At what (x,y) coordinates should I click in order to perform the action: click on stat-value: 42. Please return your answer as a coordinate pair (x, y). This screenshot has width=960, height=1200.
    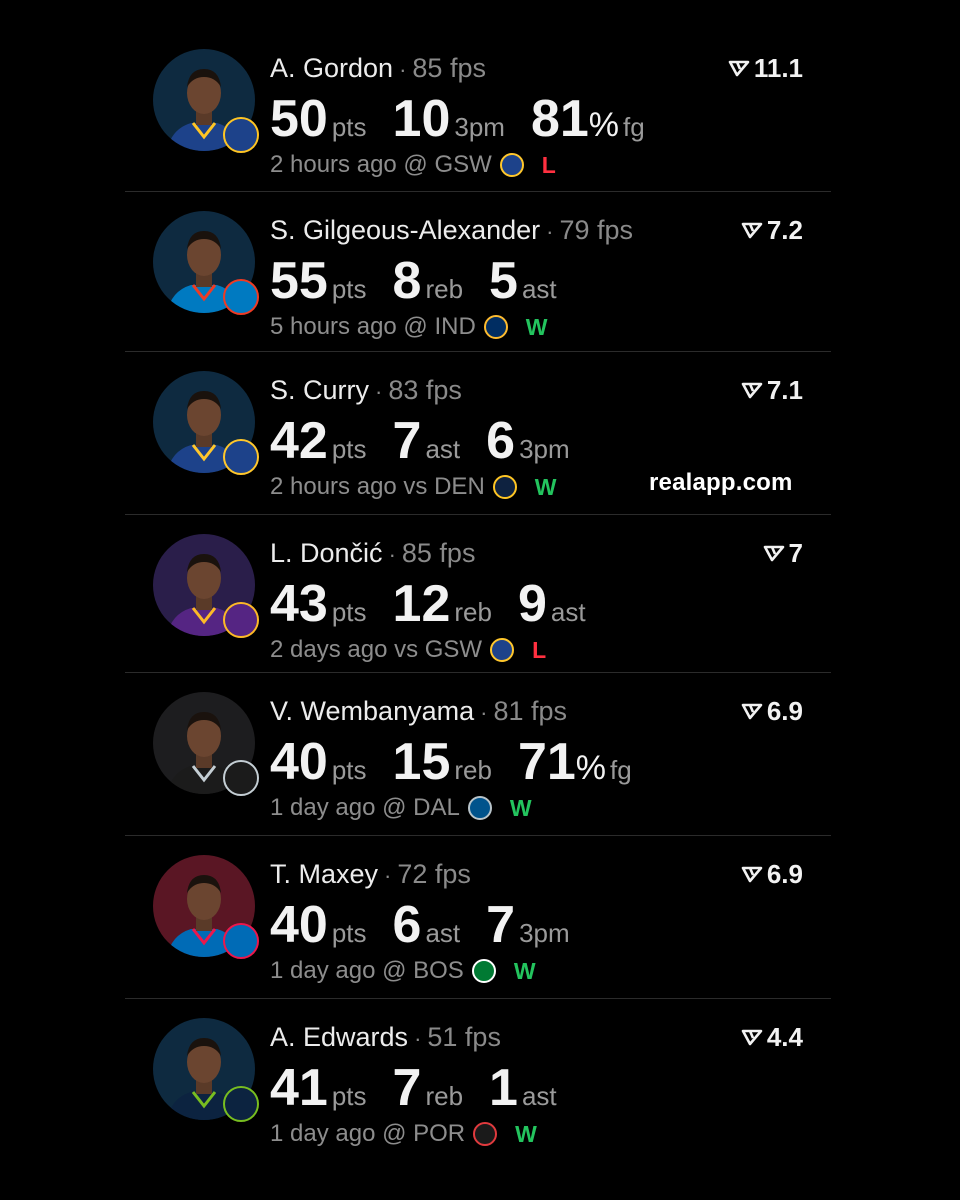
    Looking at the image, I should click on (299, 441).